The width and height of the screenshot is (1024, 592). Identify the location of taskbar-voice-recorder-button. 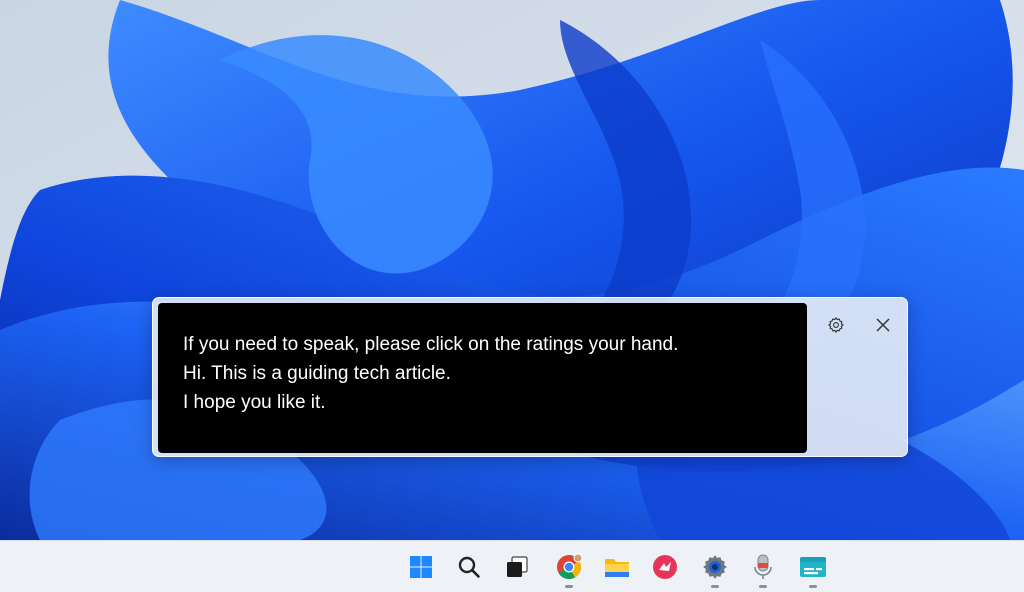
(763, 568).